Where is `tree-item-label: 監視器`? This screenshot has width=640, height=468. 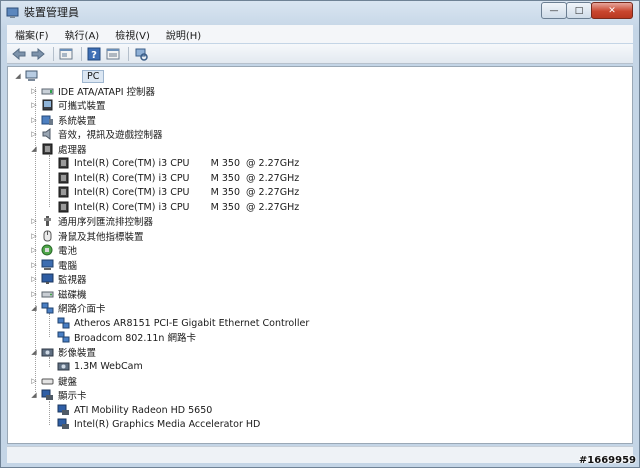 tree-item-label: 監視器 is located at coordinates (72, 280).